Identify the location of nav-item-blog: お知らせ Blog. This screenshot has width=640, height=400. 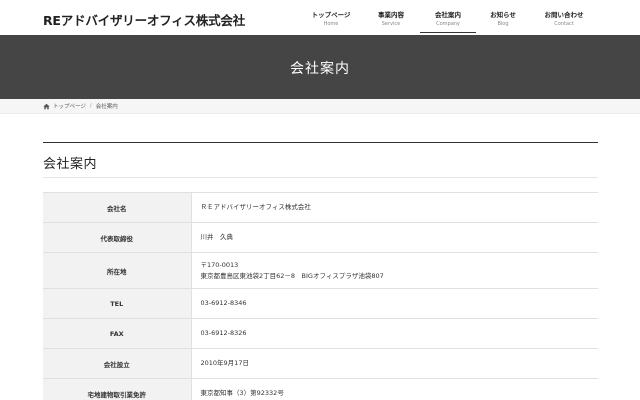
(503, 16).